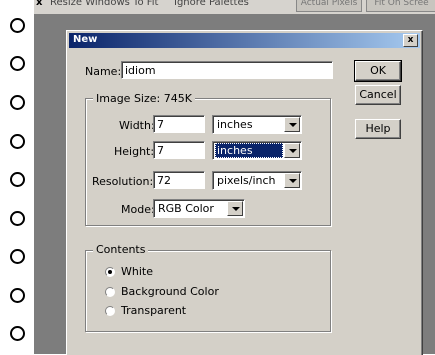  I want to click on resolution-unit-select: pixels/inch, so click(257, 180).